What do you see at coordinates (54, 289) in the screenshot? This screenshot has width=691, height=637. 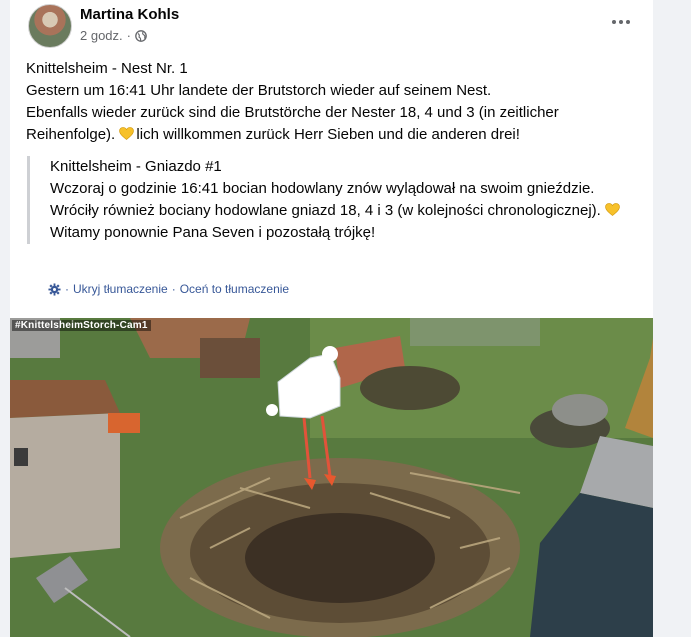 I see `translate-gear-icon` at bounding box center [54, 289].